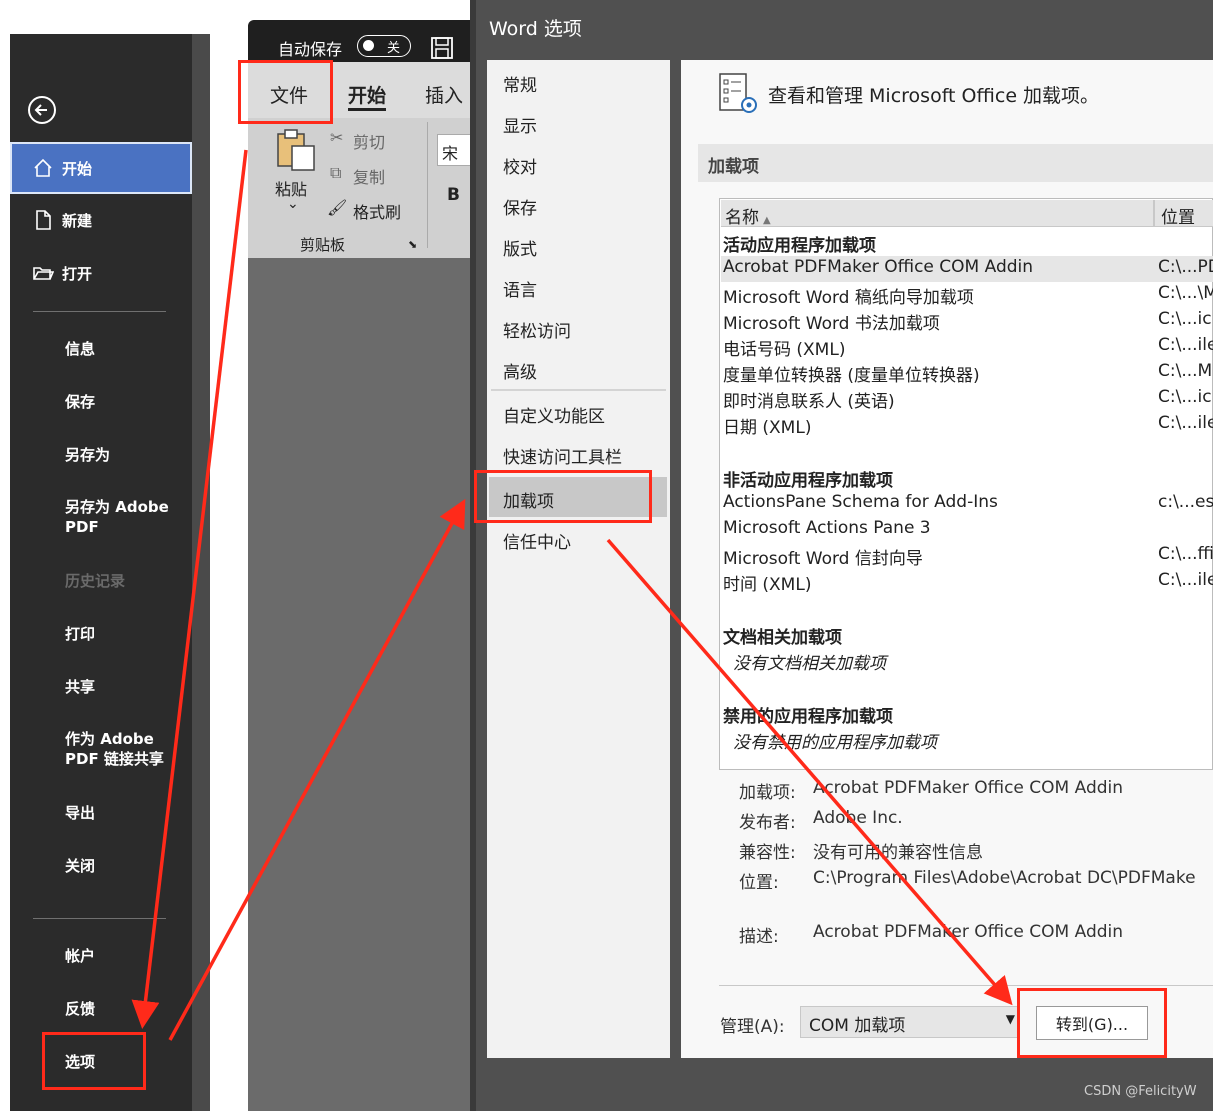 The height and width of the screenshot is (1111, 1213). What do you see at coordinates (317, 769) in the screenshot?
I see `arrow-options-to-addins` at bounding box center [317, 769].